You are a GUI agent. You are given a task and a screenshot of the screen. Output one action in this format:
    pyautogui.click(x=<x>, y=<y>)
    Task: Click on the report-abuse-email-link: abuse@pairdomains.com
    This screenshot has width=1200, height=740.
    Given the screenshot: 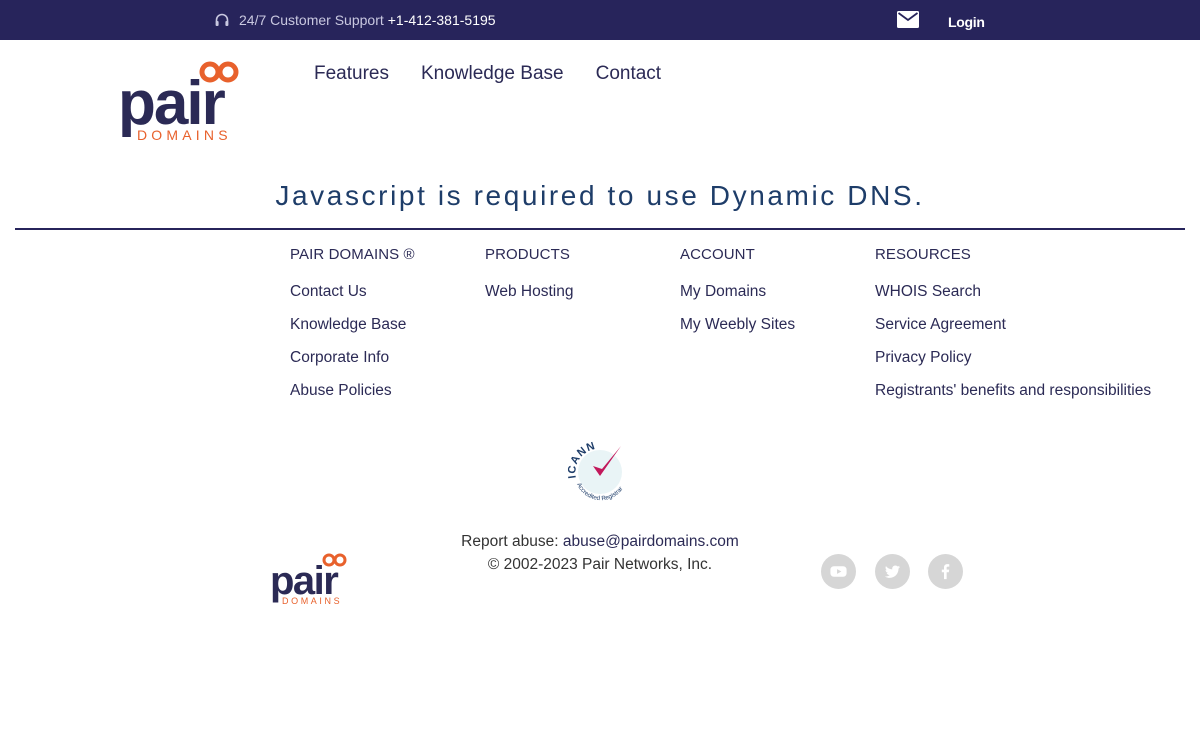 What is the action you would take?
    pyautogui.click(x=651, y=541)
    